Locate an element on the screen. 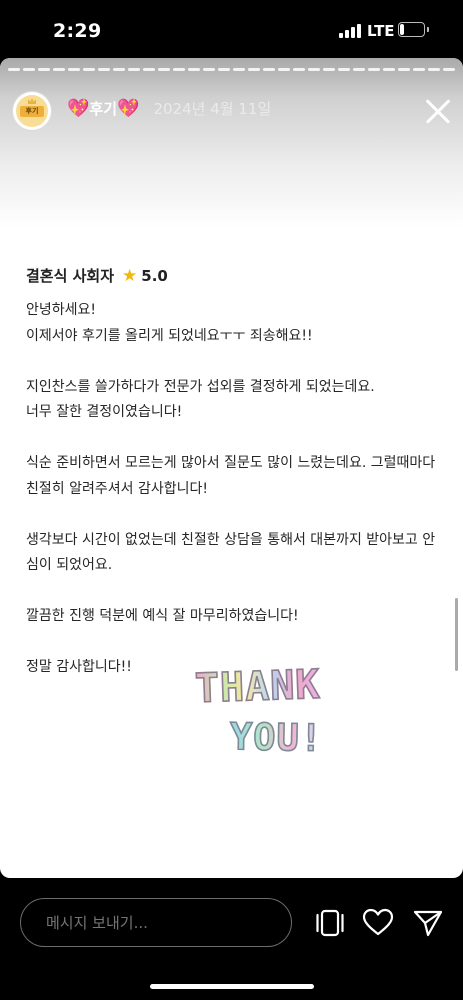 The image size is (463, 1000). status-bar: 2:29 LTE 5 is located at coordinates (231, 29).